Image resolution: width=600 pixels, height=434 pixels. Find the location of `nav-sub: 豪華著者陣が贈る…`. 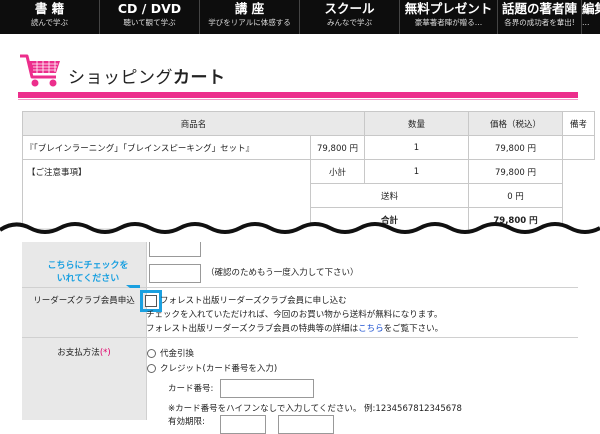

nav-sub: 豪華著者陣が贈る… is located at coordinates (448, 22).